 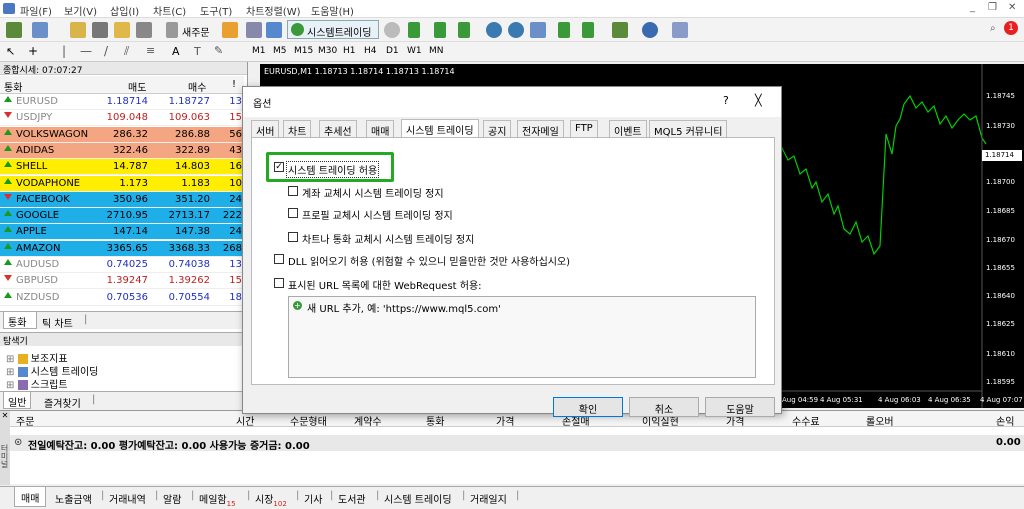 I want to click on tab-trade: 매매, so click(x=30, y=497).